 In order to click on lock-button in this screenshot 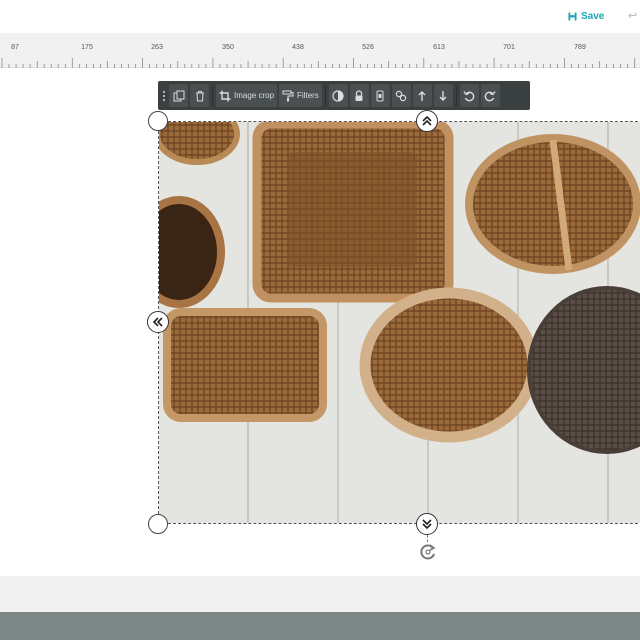, I will do `click(359, 95)`.